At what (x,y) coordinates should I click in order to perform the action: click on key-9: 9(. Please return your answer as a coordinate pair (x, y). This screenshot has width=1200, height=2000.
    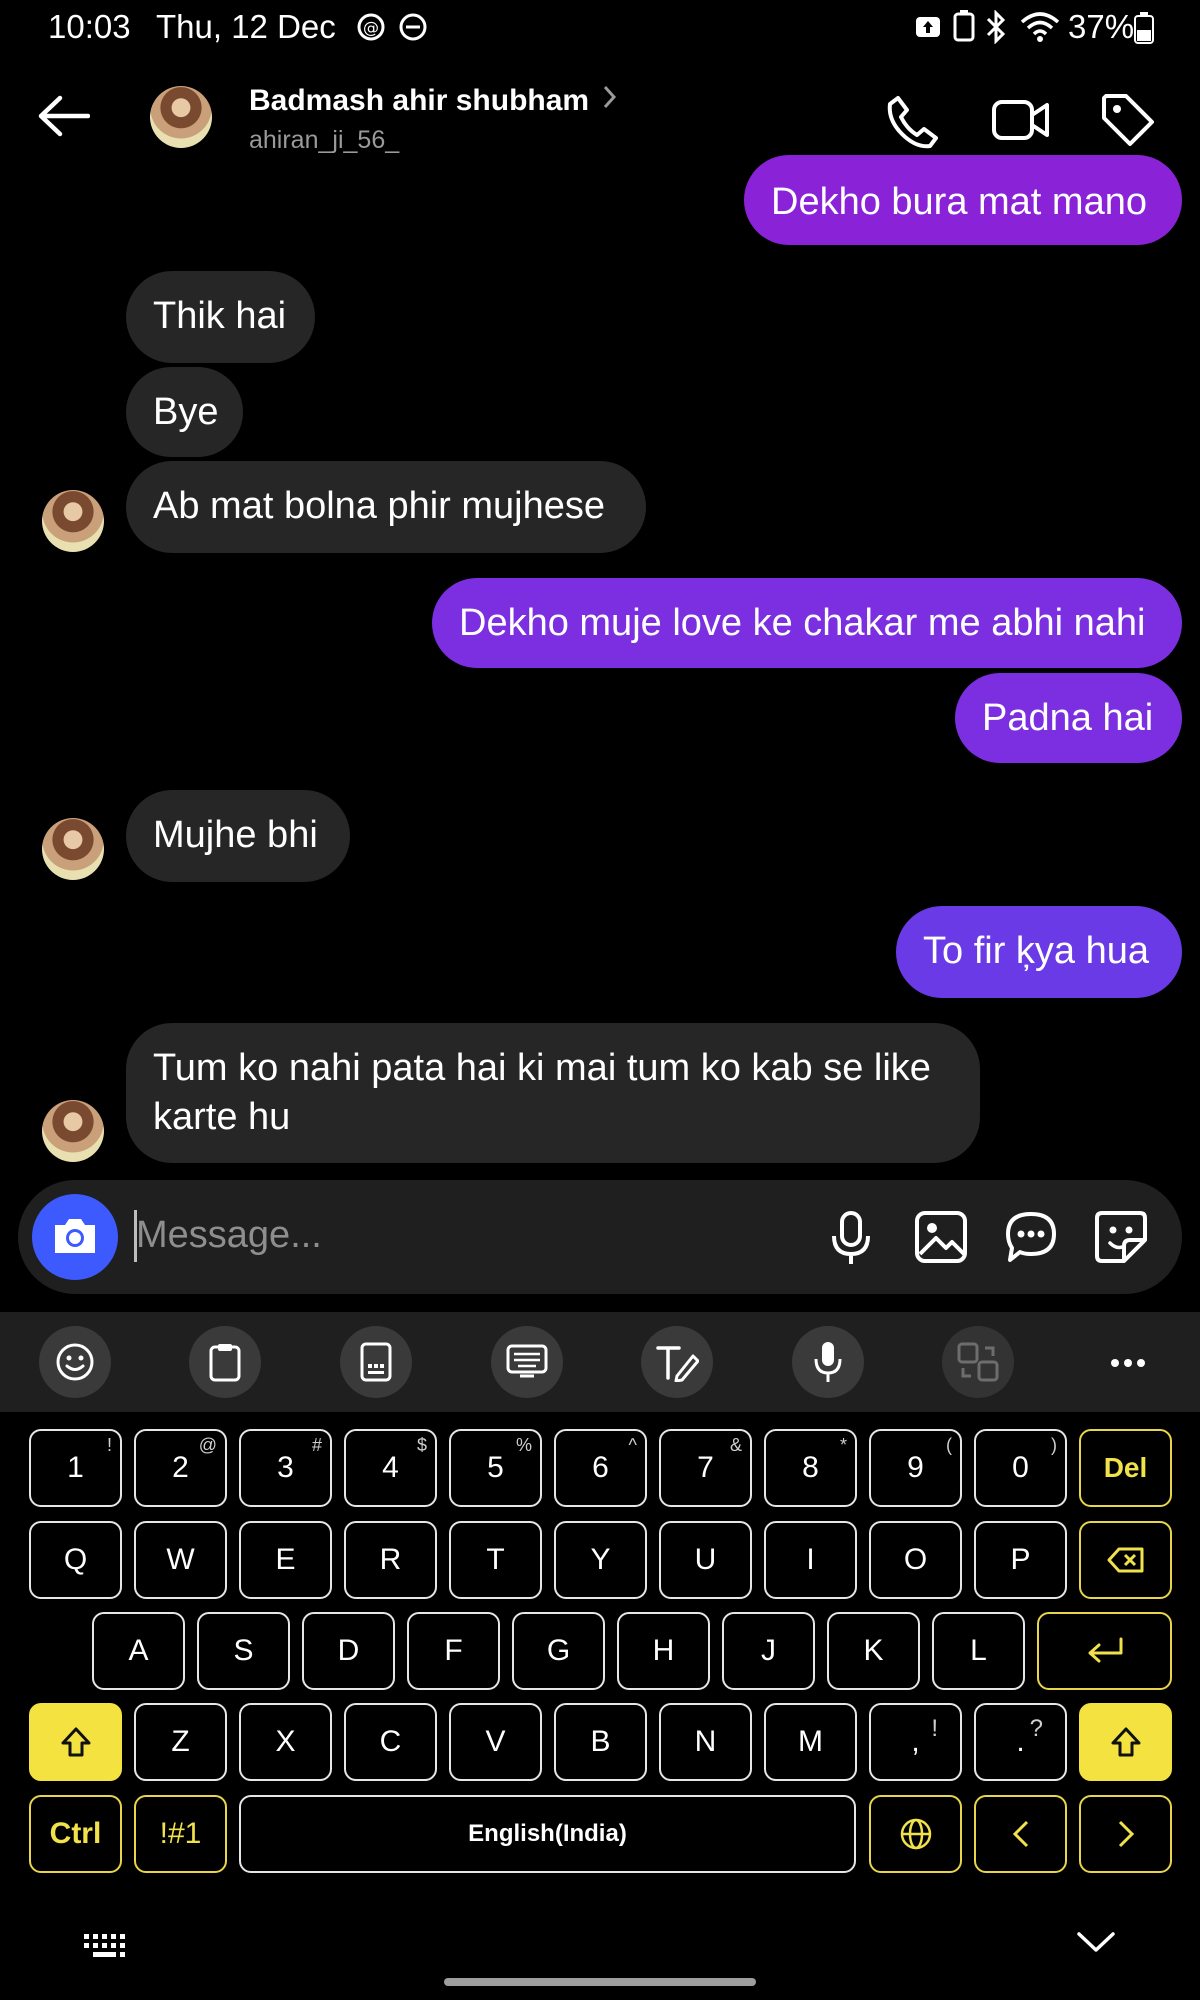
    Looking at the image, I should click on (915, 1468).